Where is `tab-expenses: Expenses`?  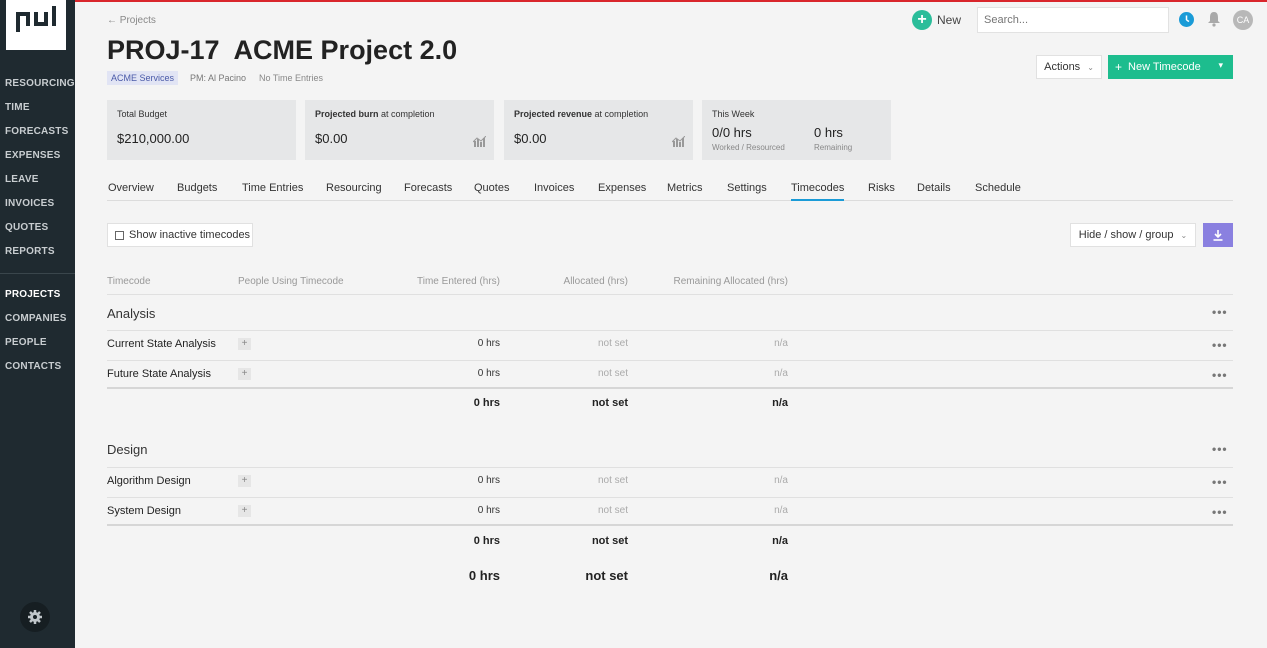 tab-expenses: Expenses is located at coordinates (622, 191).